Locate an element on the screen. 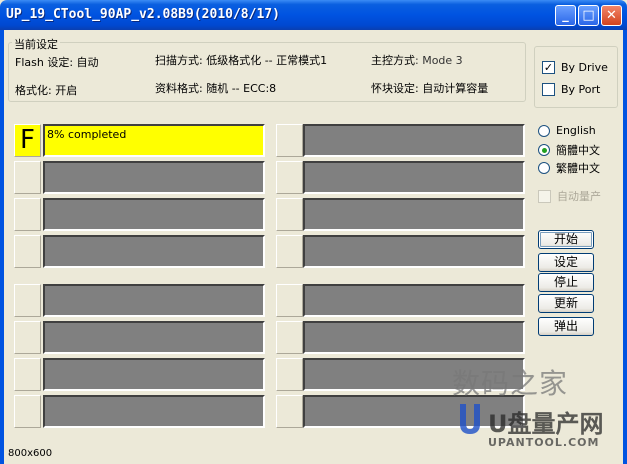  badblock-setting: 怀块设定: 自动计算容量 is located at coordinates (429, 88).